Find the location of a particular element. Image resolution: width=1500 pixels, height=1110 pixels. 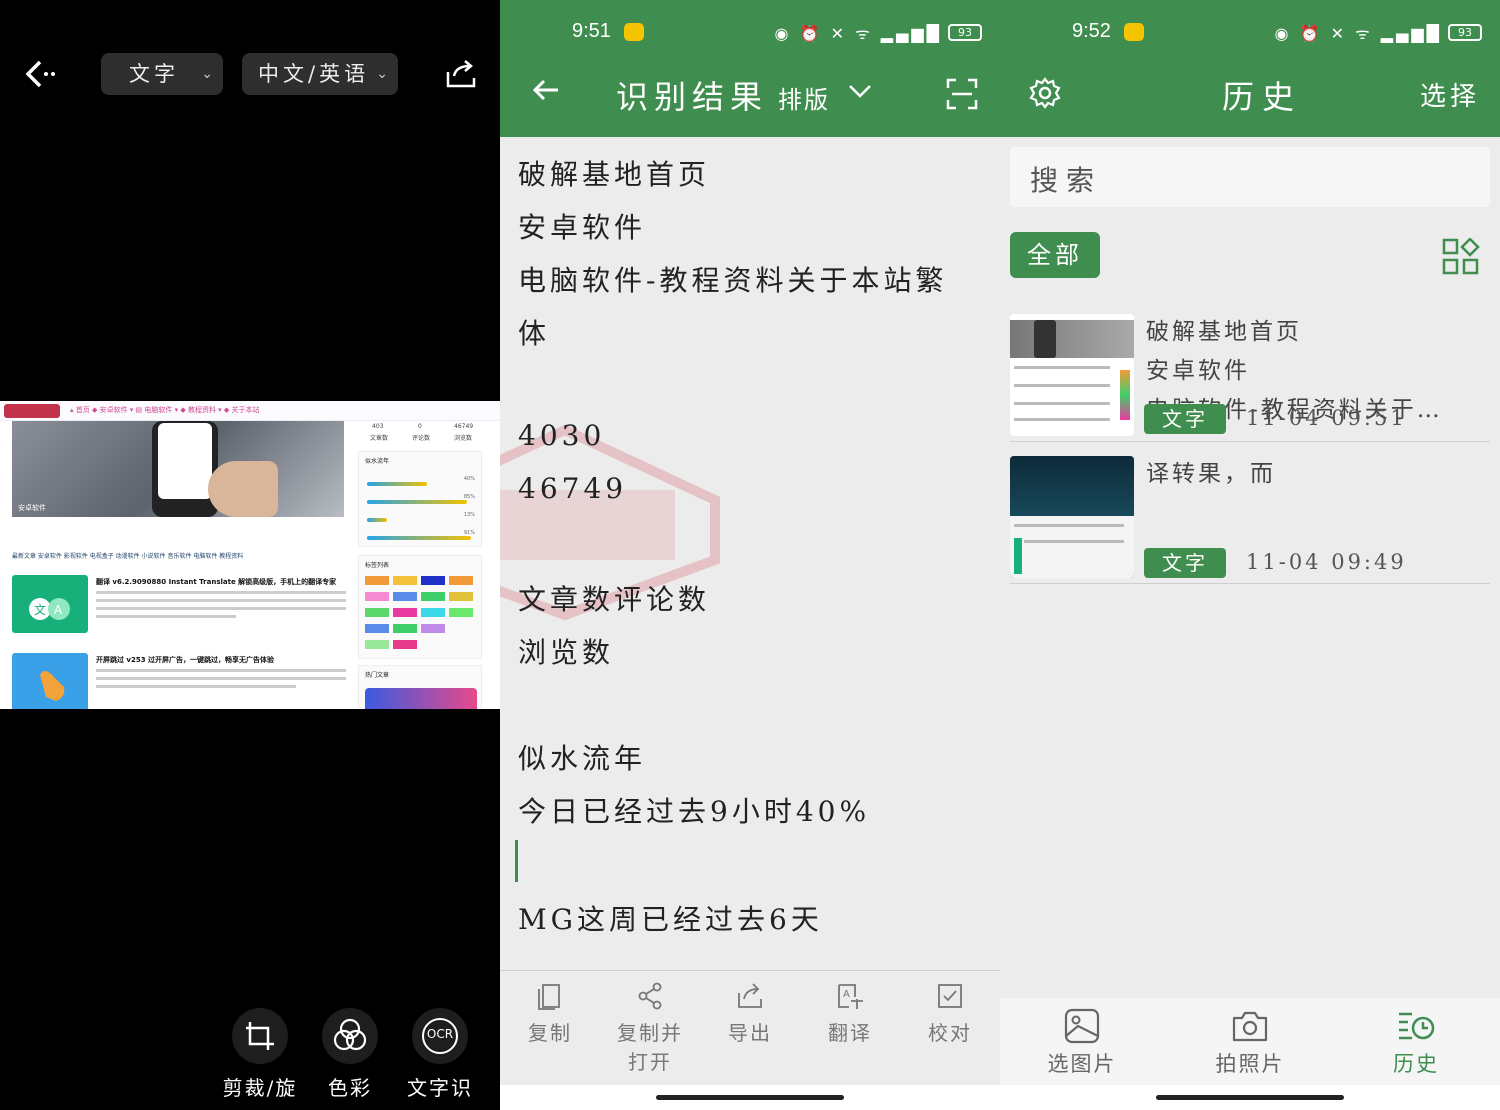

nav-label: 拍照片 is located at coordinates (1250, 1064).